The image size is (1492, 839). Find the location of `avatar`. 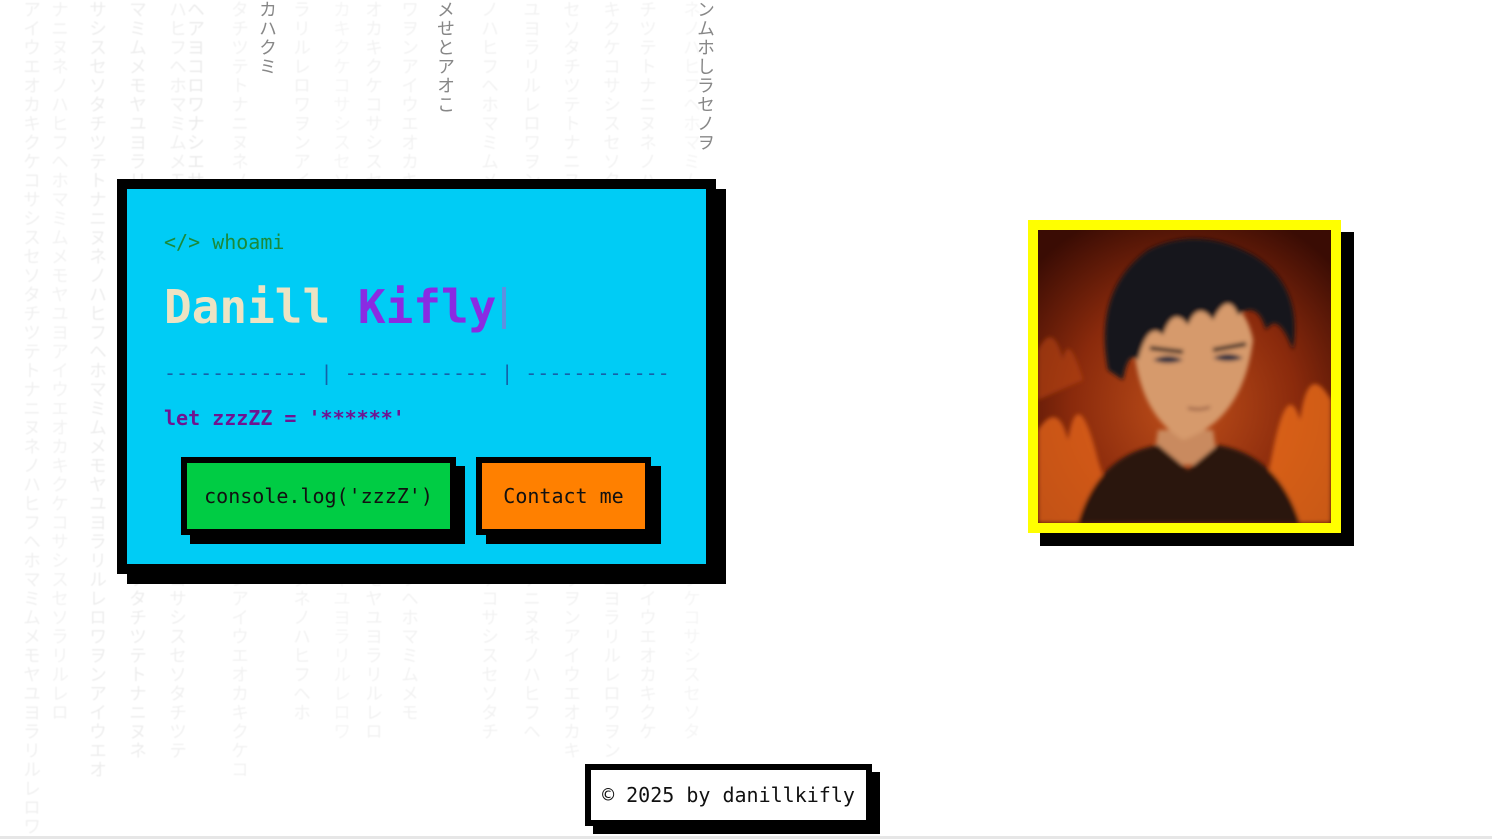

avatar is located at coordinates (1184, 376).